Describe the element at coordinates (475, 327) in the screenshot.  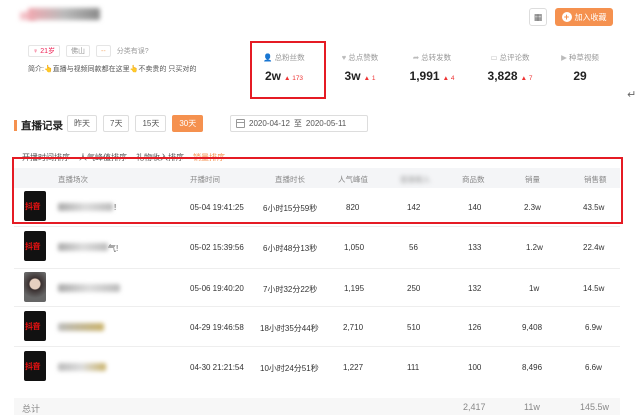
I see `cell-goods: 126` at that location.